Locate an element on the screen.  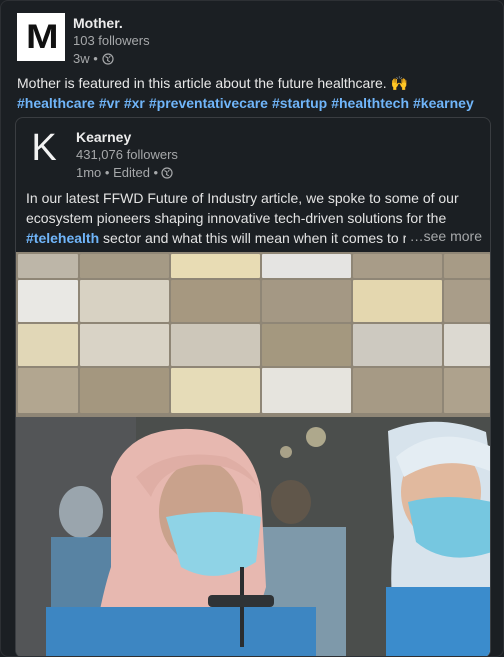
kearney-logo: K is located at coordinates (44, 148).